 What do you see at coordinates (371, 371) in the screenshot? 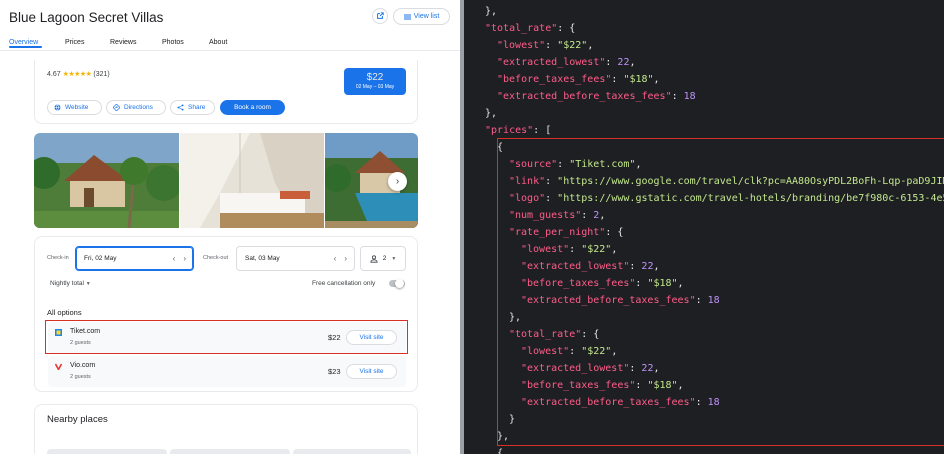
I see `visit-site-button: Visit site` at bounding box center [371, 371].